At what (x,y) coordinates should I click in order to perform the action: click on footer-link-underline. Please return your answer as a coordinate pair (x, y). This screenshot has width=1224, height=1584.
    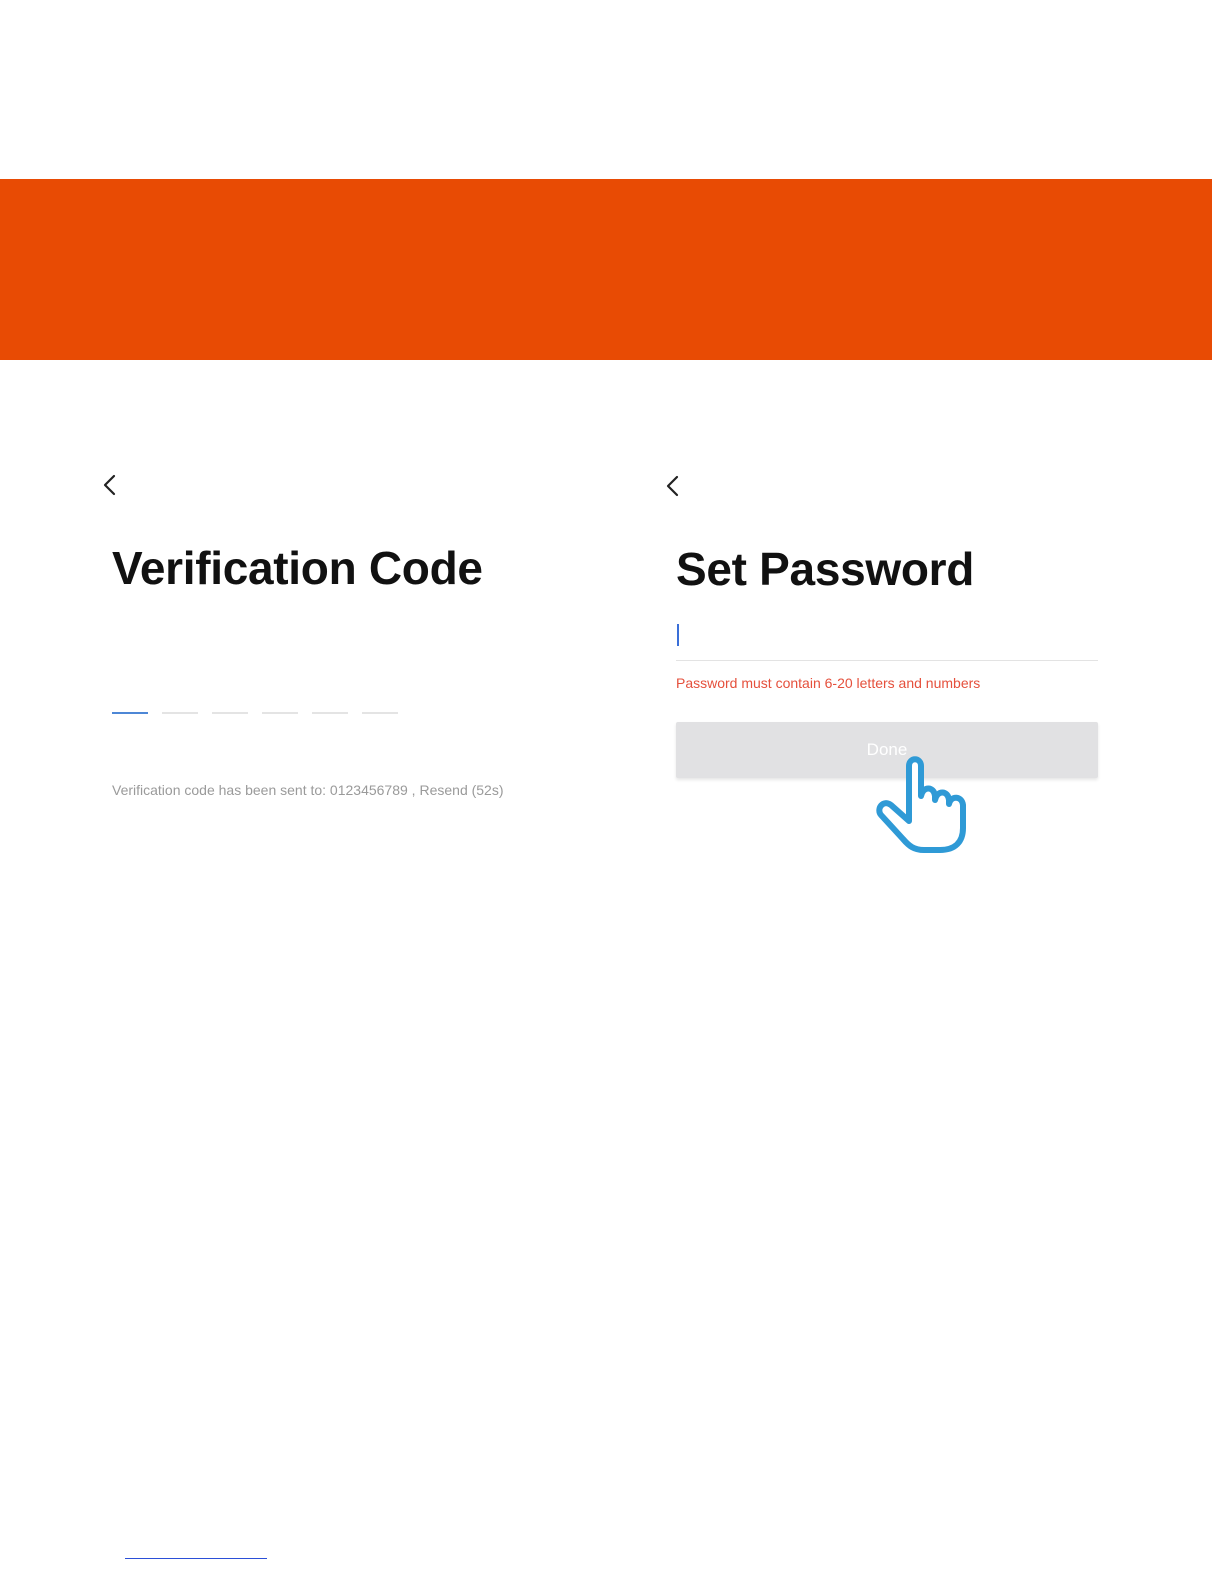
    Looking at the image, I should click on (196, 1558).